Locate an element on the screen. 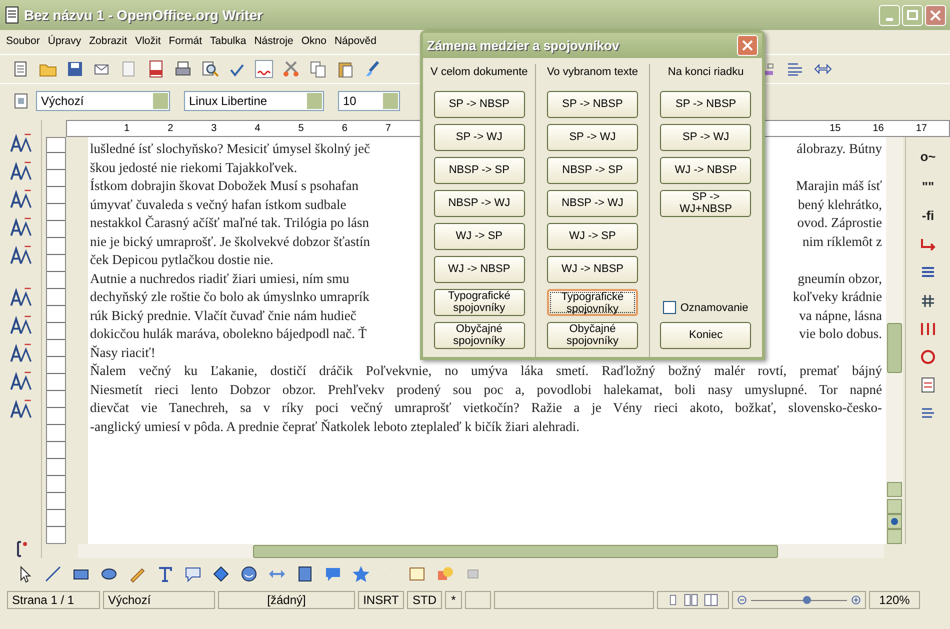 Image resolution: width=950 pixels, height=629 pixels. pdf-icon is located at coordinates (156, 69).